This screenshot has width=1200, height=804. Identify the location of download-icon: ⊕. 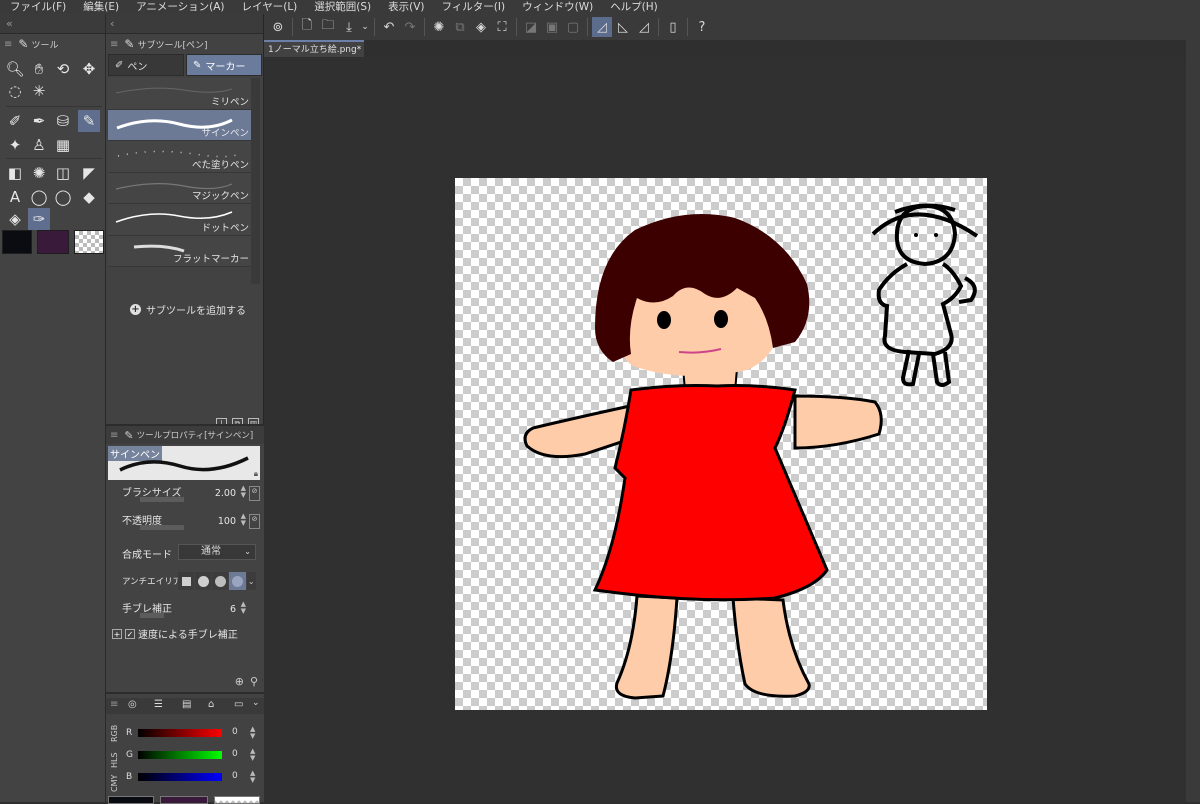
(239, 681).